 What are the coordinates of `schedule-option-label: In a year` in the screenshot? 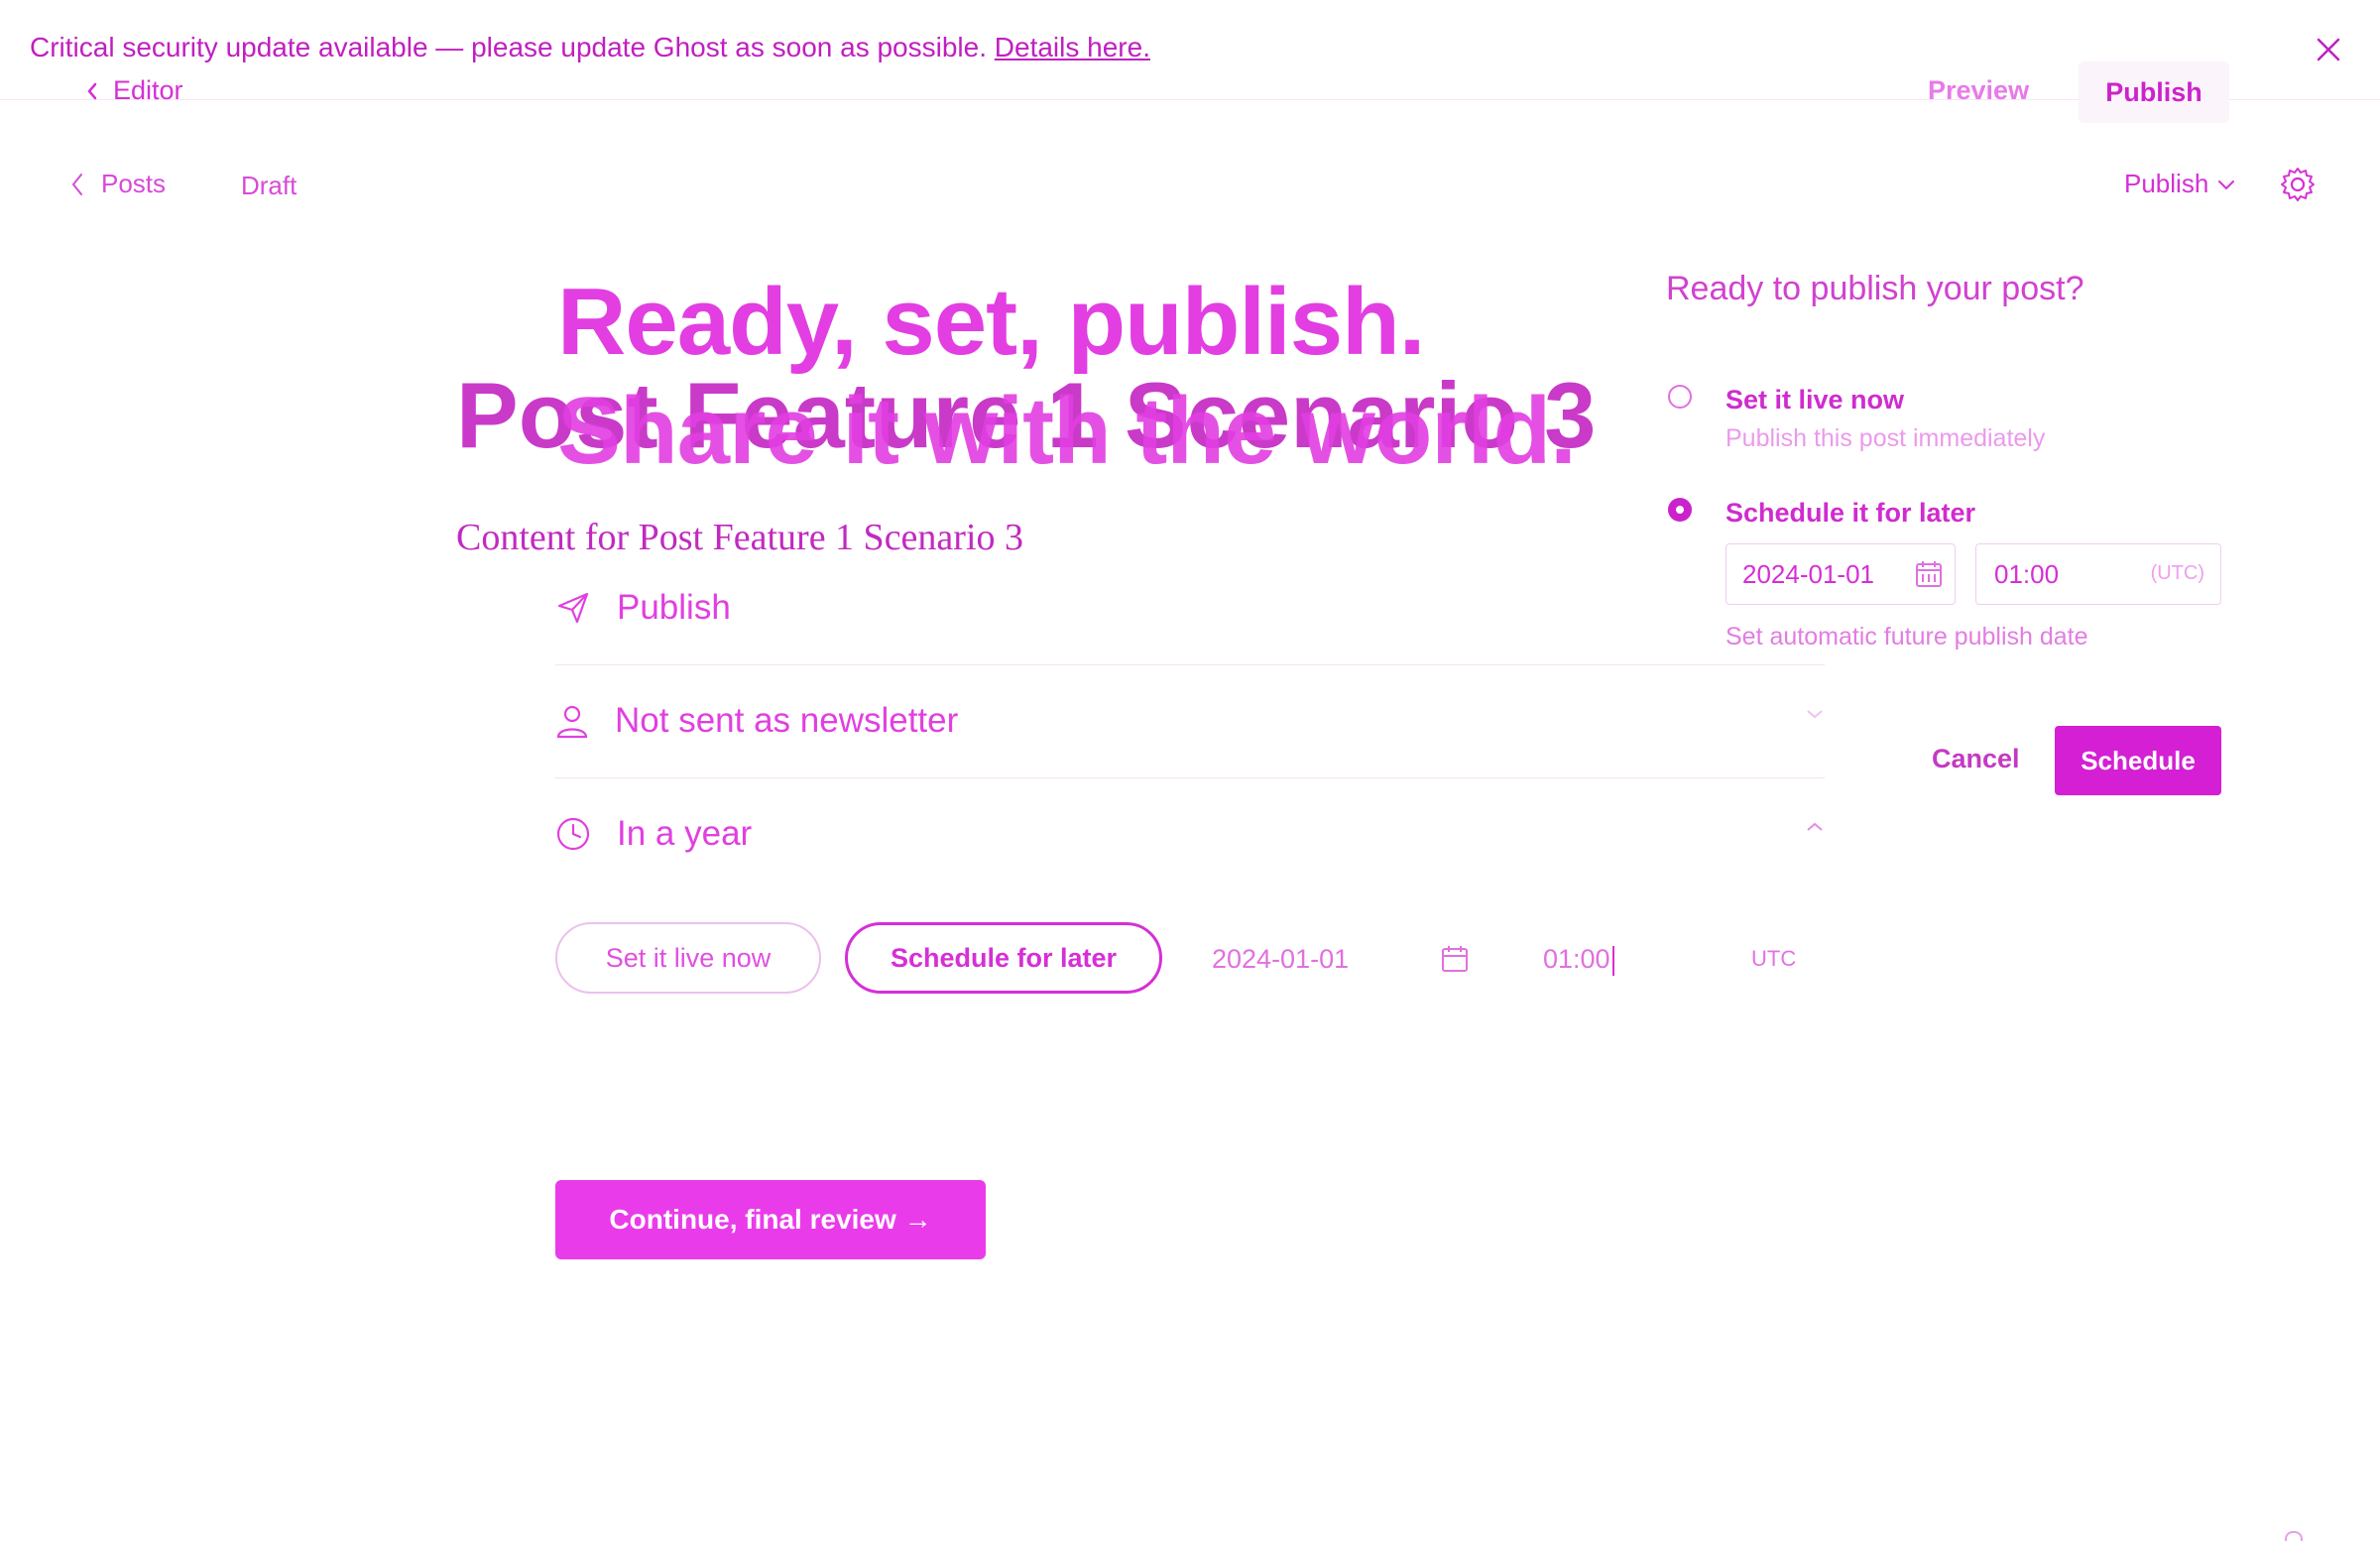 It's located at (685, 833).